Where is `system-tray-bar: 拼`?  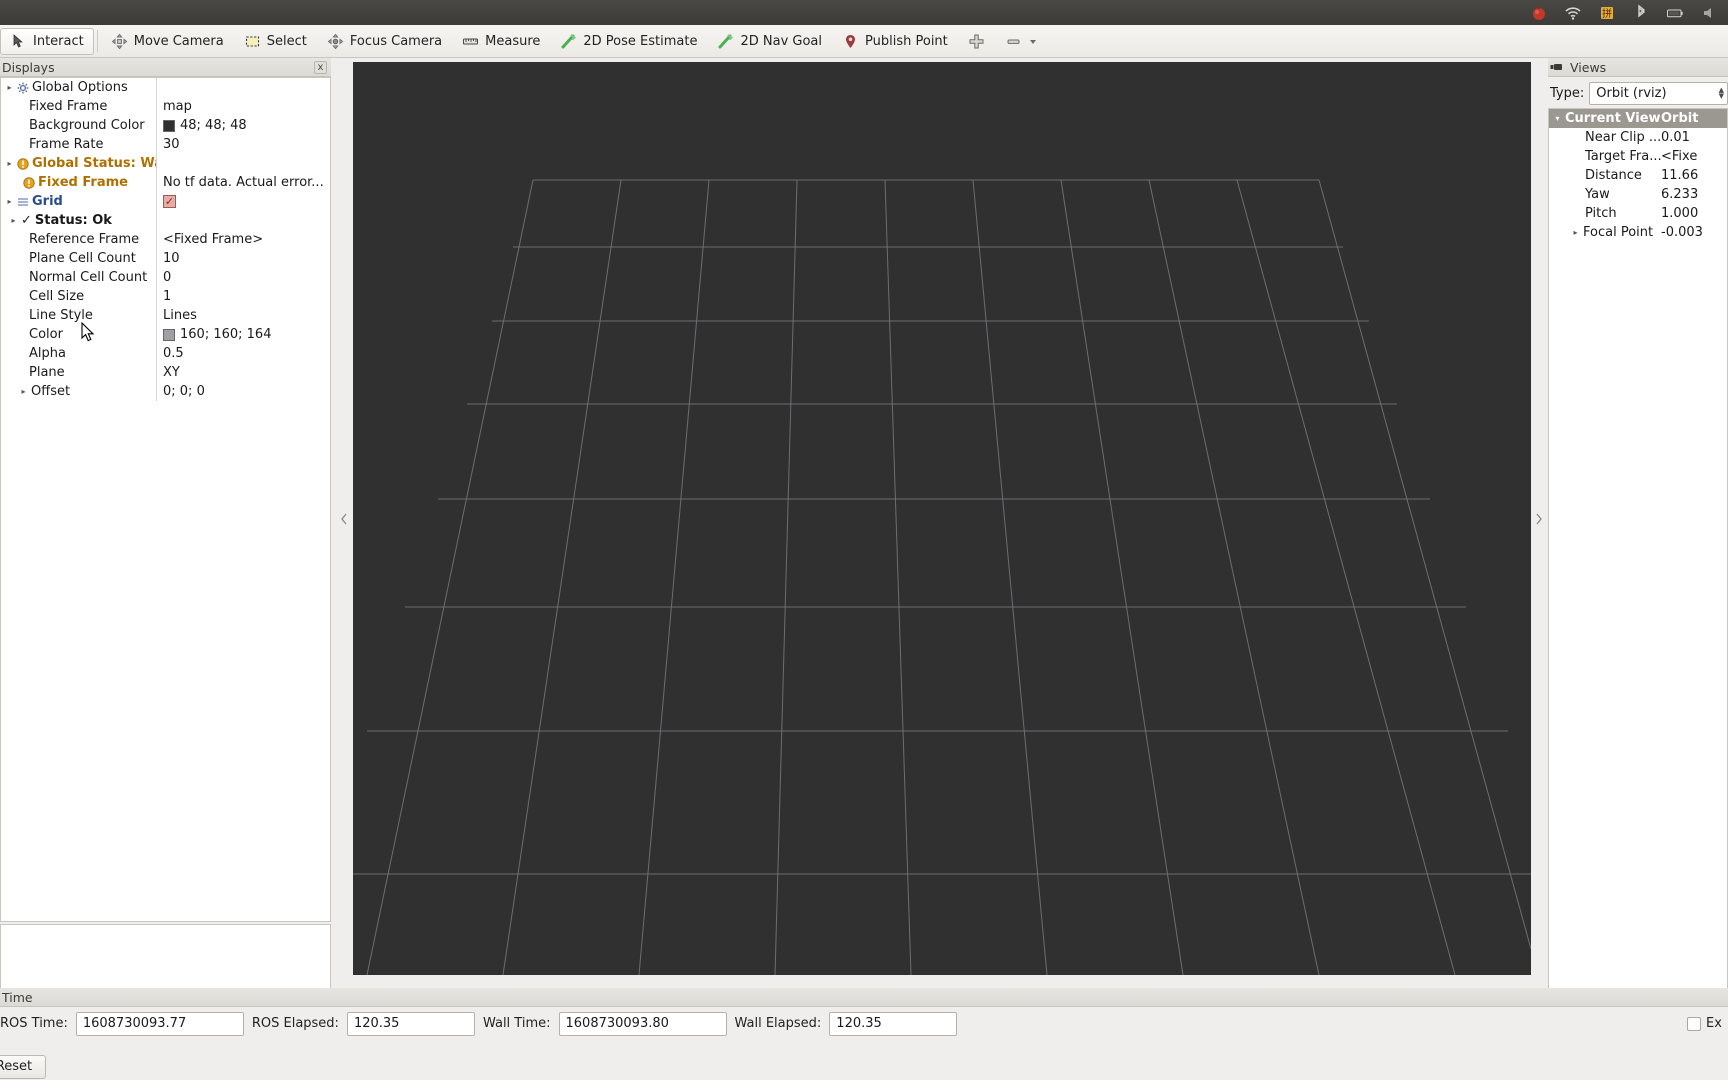 system-tray-bar: 拼 is located at coordinates (864, 12).